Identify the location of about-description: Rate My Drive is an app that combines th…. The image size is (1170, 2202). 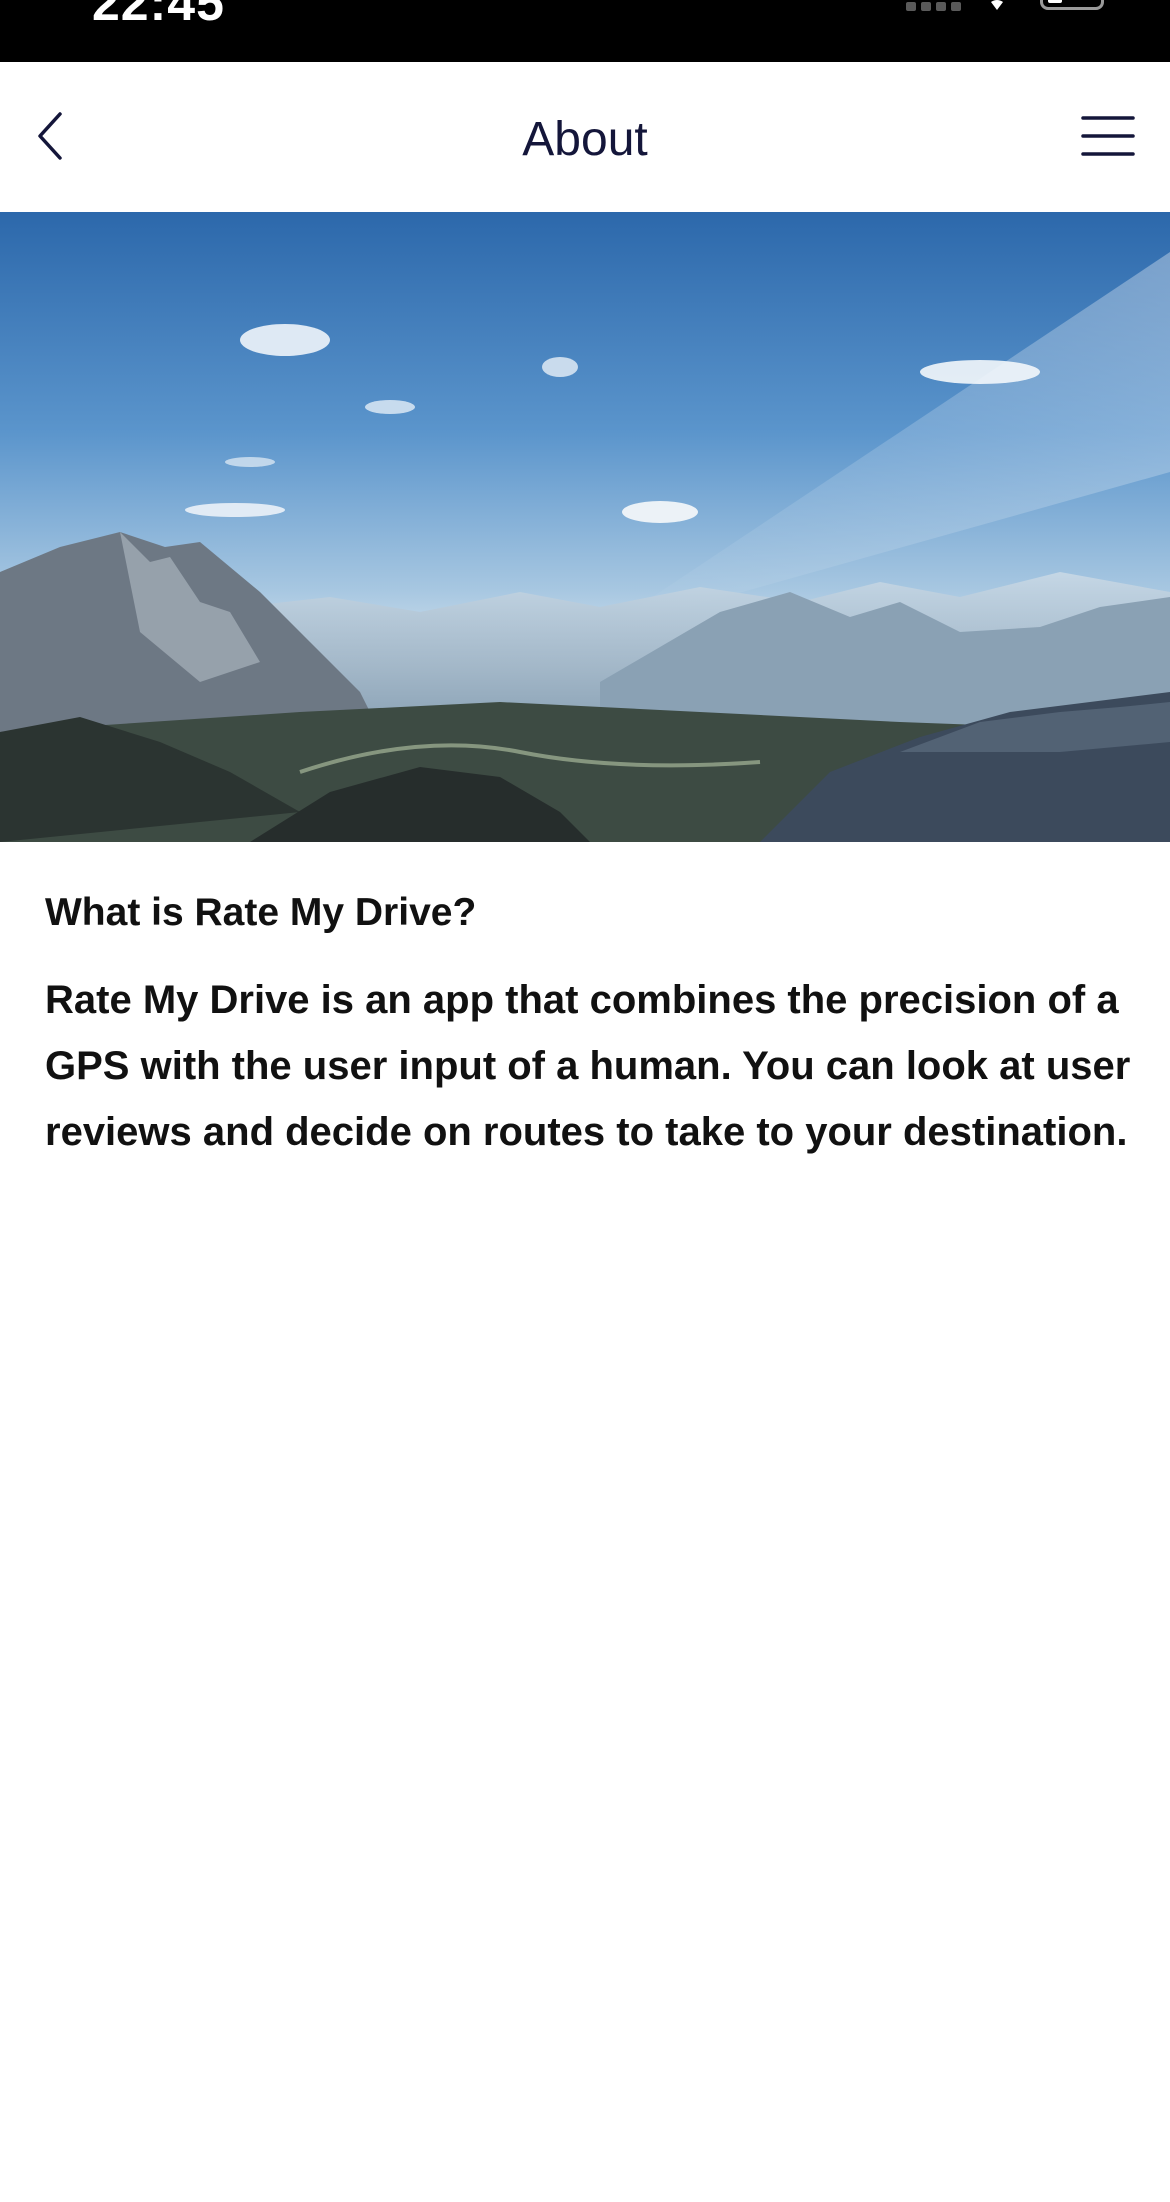
(588, 1065).